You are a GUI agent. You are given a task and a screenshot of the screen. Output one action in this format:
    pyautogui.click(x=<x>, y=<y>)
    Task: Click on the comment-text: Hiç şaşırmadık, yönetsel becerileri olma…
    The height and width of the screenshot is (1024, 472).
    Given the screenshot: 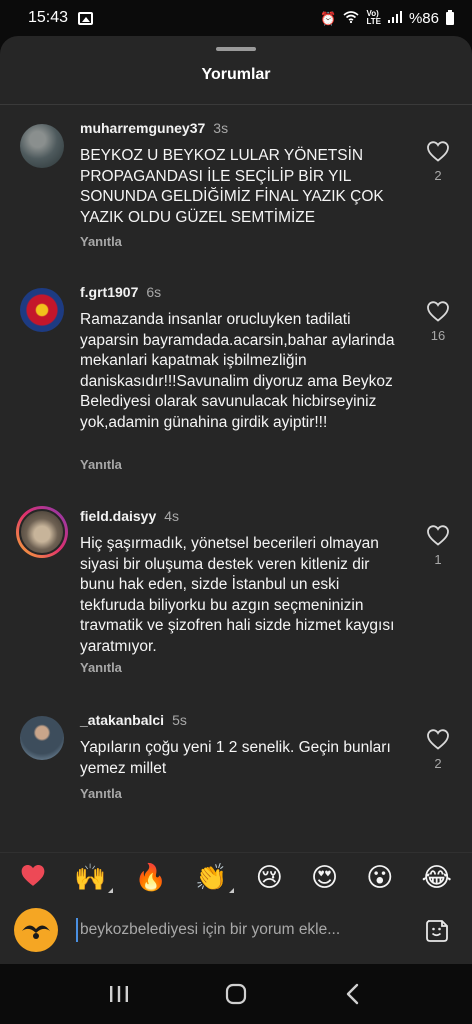 What is the action you would take?
    pyautogui.click(x=237, y=595)
    